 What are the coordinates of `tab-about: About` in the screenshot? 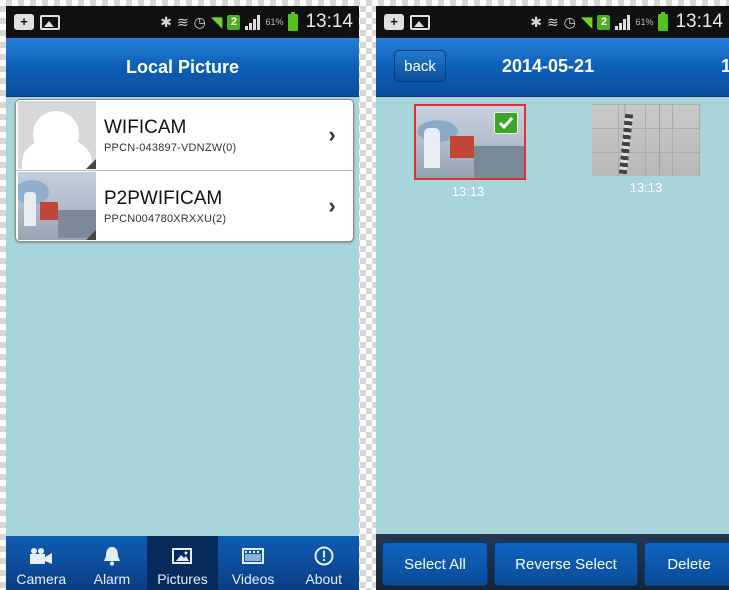 It's located at (323, 563).